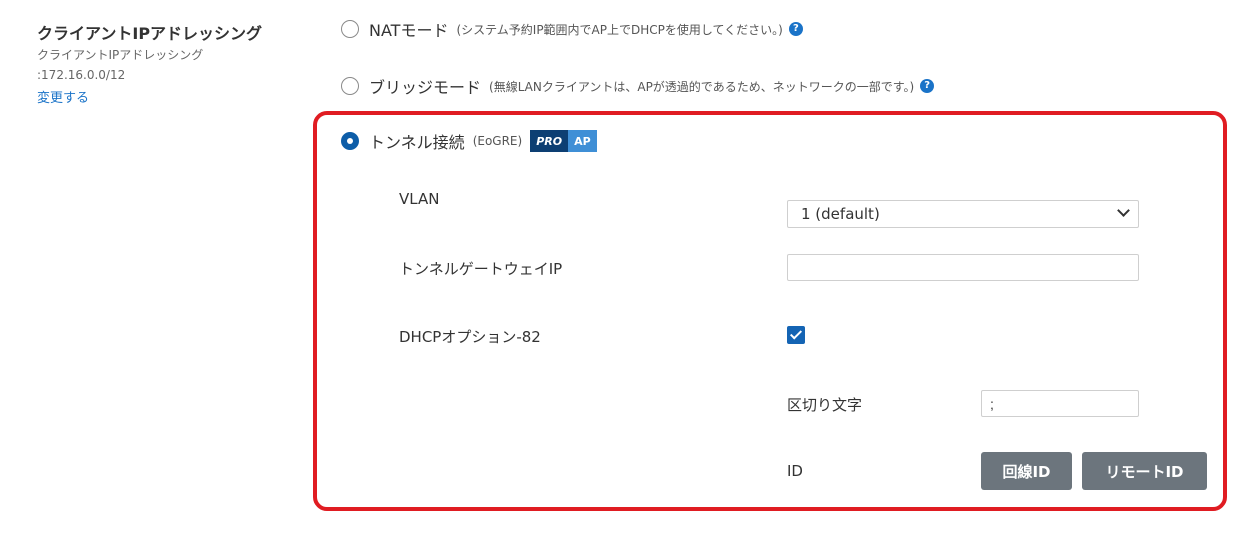  I want to click on setting-description: クライアントIPアドレッシング :172.16.0.0/12, so click(120, 65).